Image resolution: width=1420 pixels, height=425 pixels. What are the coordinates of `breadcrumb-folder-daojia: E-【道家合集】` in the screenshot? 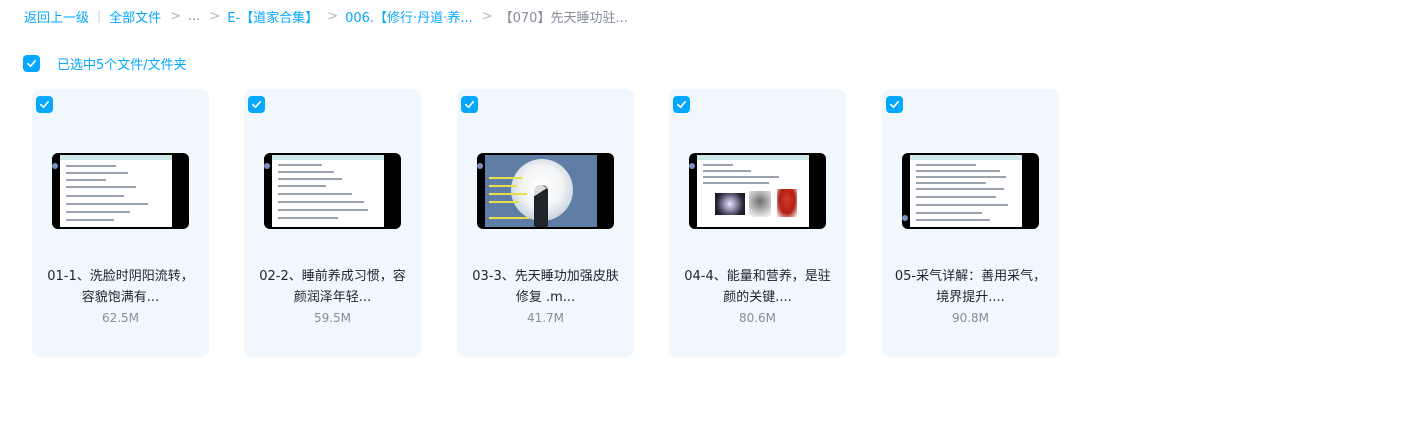 It's located at (272, 16).